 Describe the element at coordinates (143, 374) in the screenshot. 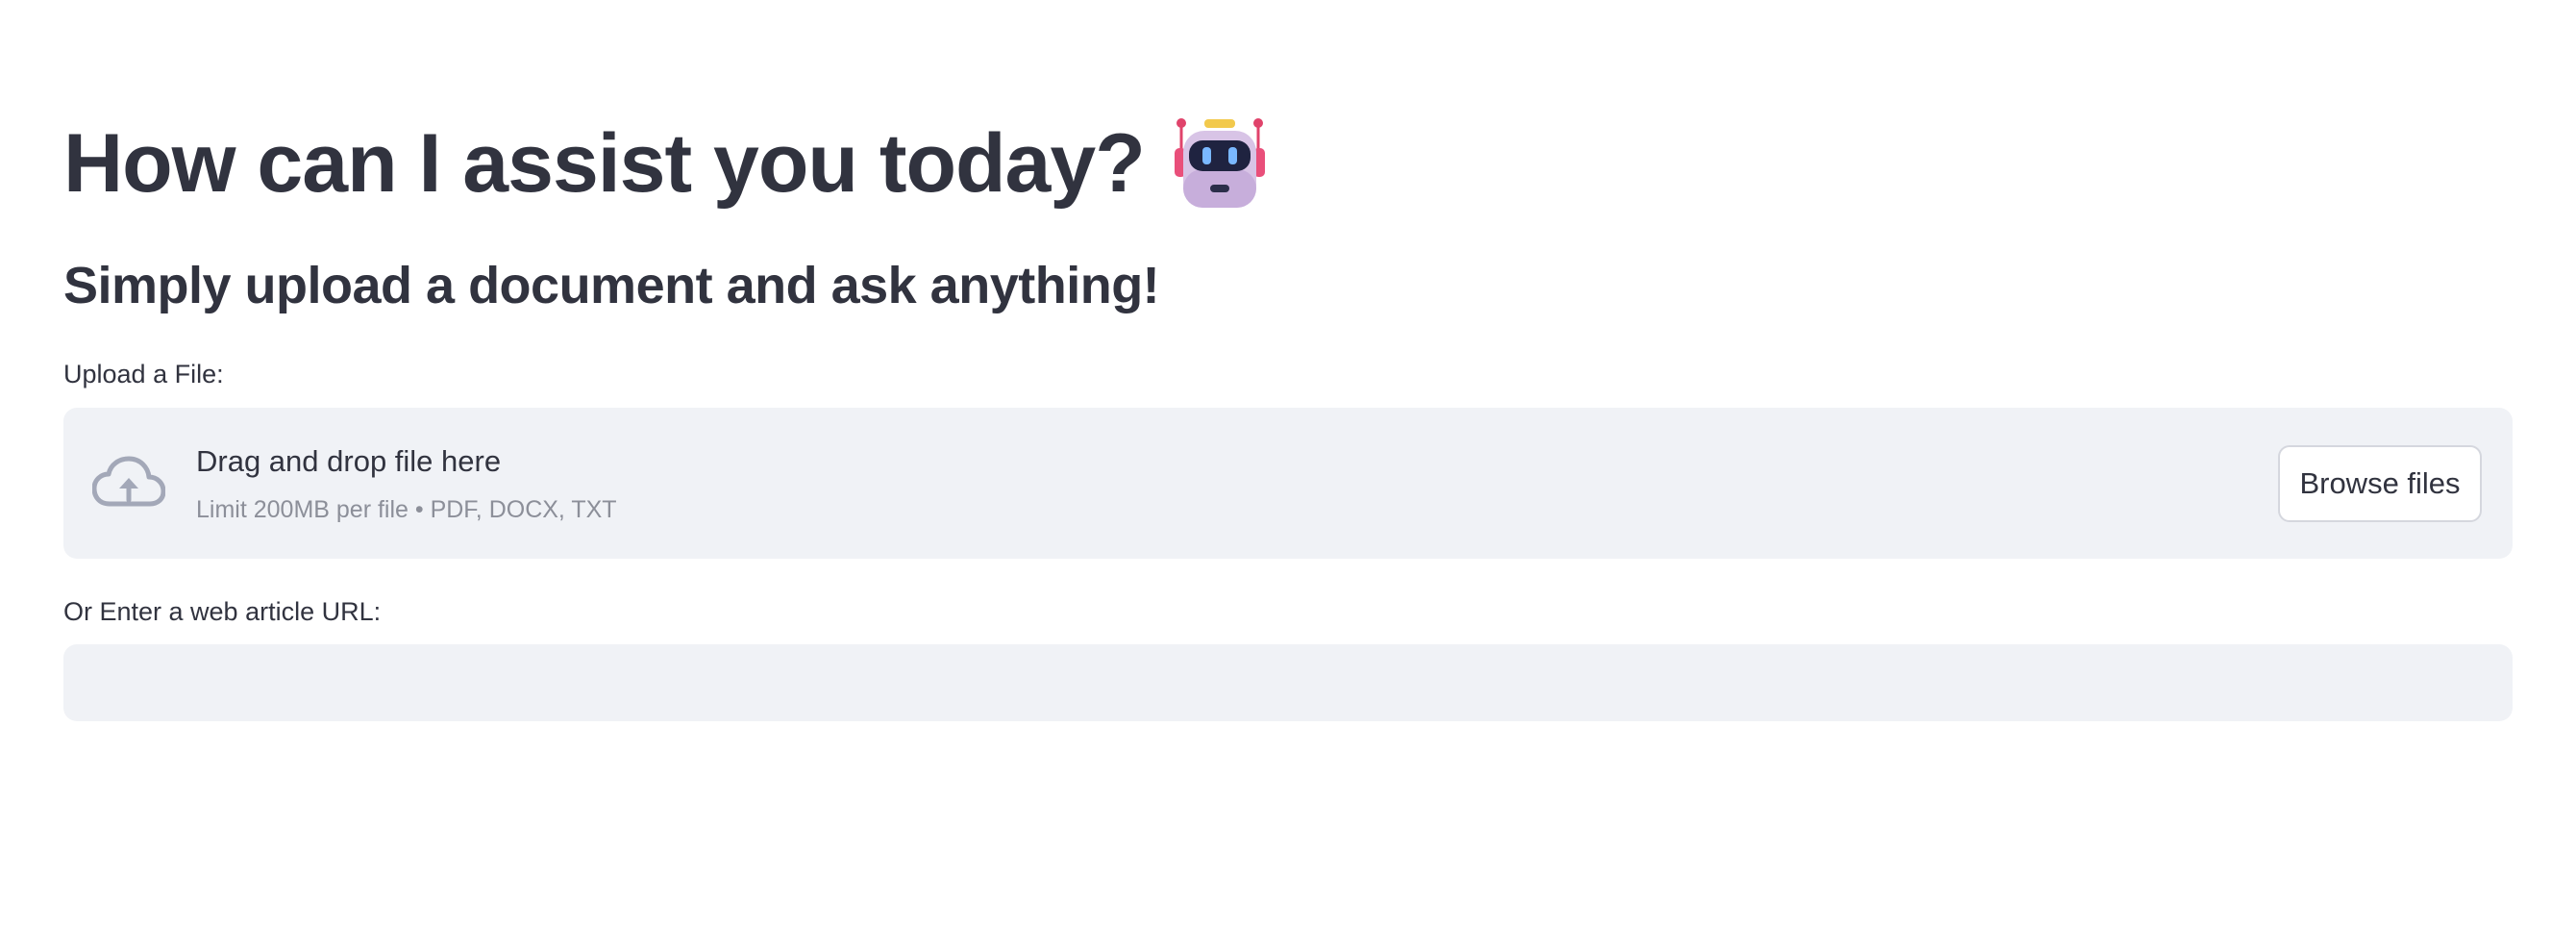

I see `upload-label: Upload a File:` at that location.